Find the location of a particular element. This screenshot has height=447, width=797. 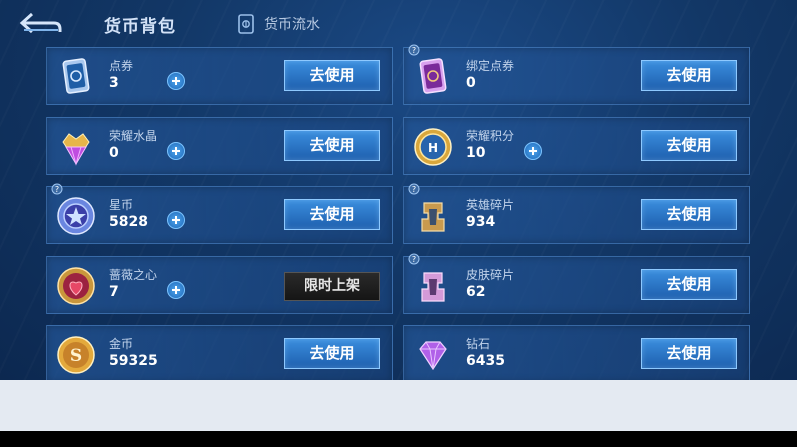

back-button is located at coordinates (40, 23).